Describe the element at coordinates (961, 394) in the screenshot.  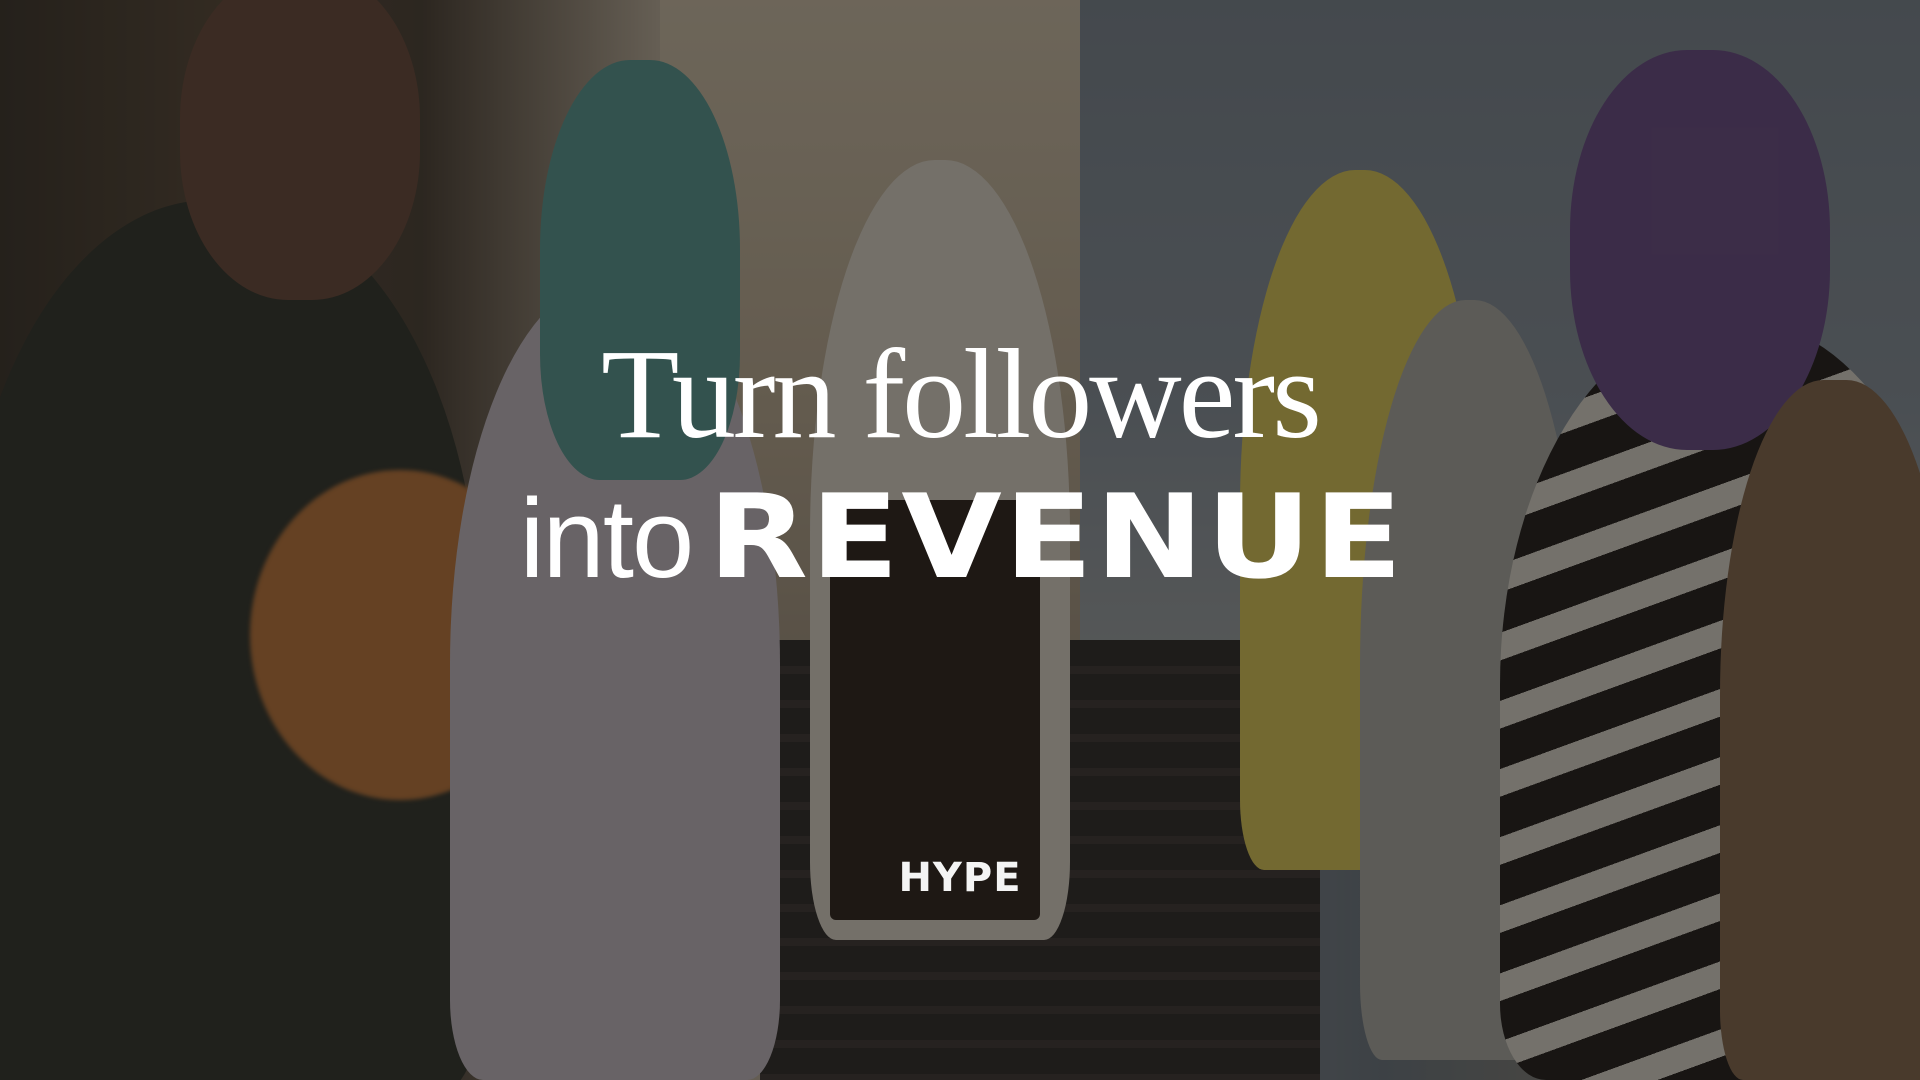
I see `headline-line-1: Turn followers` at that location.